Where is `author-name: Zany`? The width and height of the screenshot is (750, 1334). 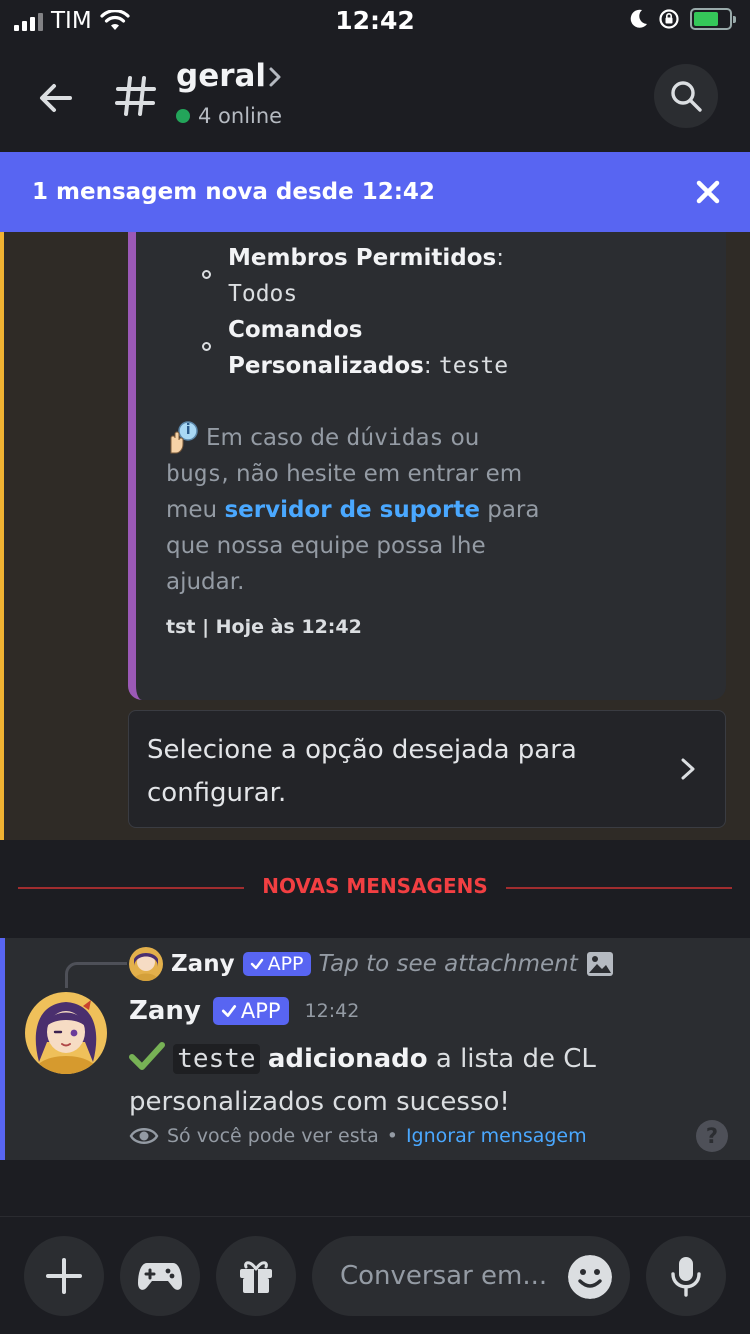 author-name: Zany is located at coordinates (165, 1011).